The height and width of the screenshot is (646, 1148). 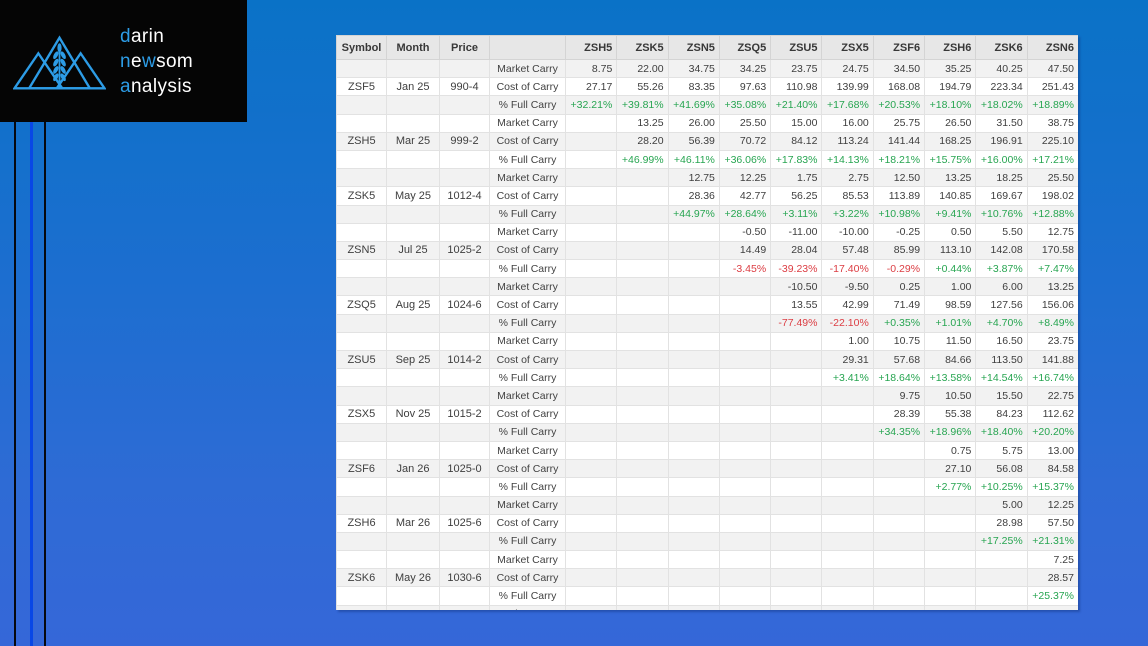 What do you see at coordinates (899, 68) in the screenshot?
I see `cell-value: 34.50` at bounding box center [899, 68].